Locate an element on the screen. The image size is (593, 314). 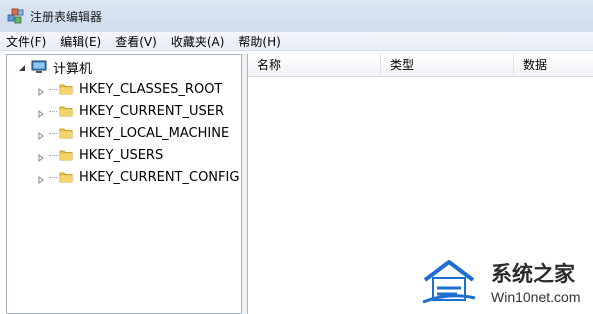
tree-label: HKEY_USERS is located at coordinates (121, 155).